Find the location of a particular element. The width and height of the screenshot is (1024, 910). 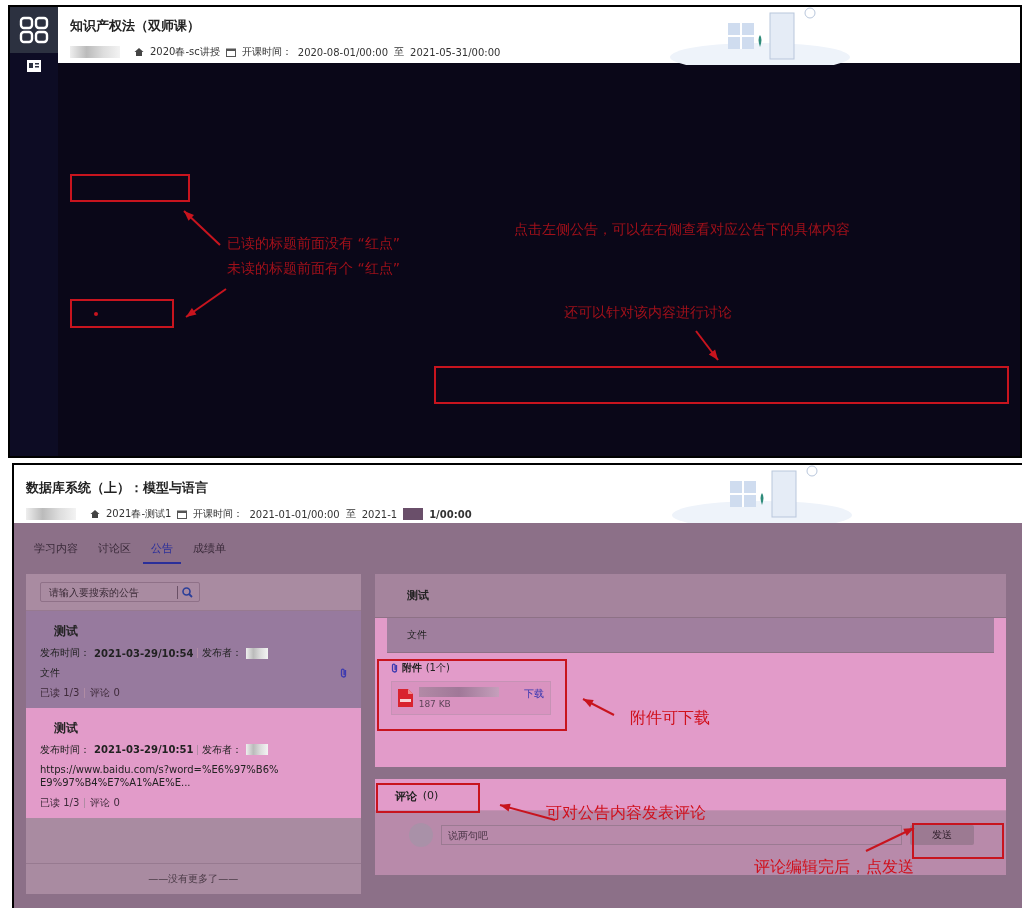

tab: 学习内容 is located at coordinates (56, 550).